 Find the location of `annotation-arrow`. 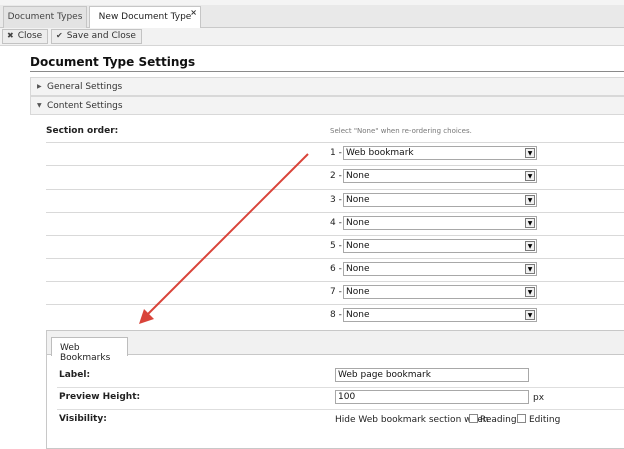

annotation-arrow is located at coordinates (224, 238).